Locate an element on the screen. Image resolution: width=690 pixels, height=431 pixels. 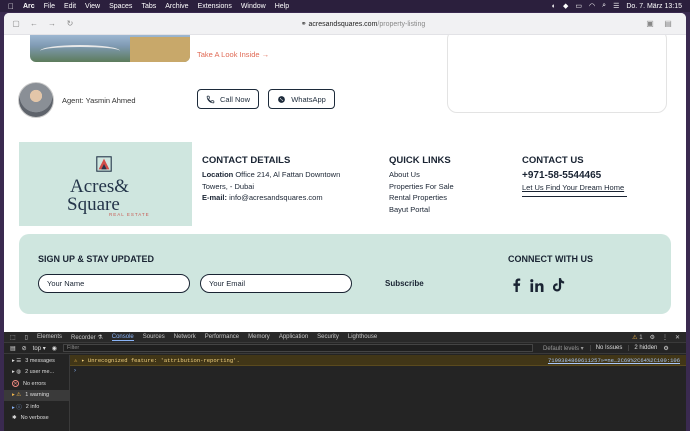
sidebar-item-label: No errors is located at coordinates (34, 383).